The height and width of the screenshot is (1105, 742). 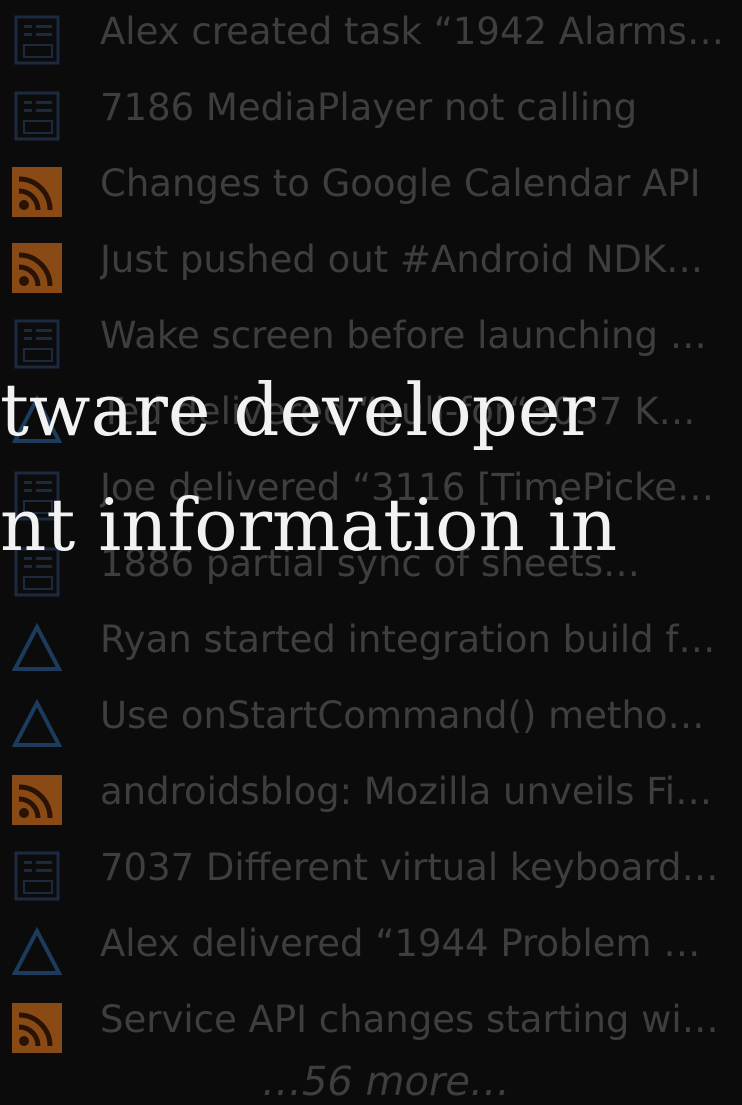 I want to click on feed-item: 7186 MediaPlayer not calling, so click(x=371, y=114).